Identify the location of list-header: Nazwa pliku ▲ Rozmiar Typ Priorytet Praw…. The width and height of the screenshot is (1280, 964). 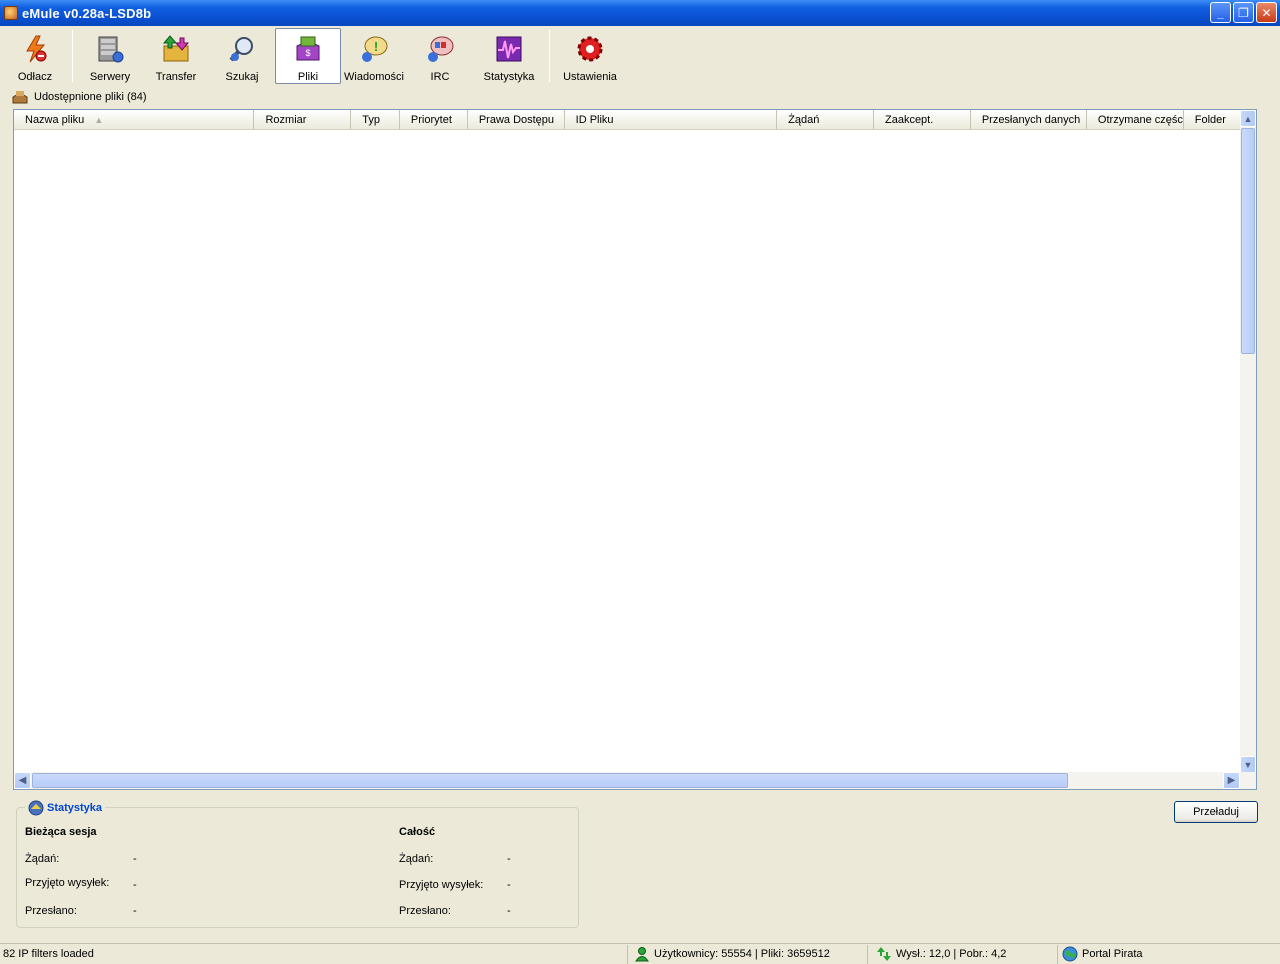
(628, 120).